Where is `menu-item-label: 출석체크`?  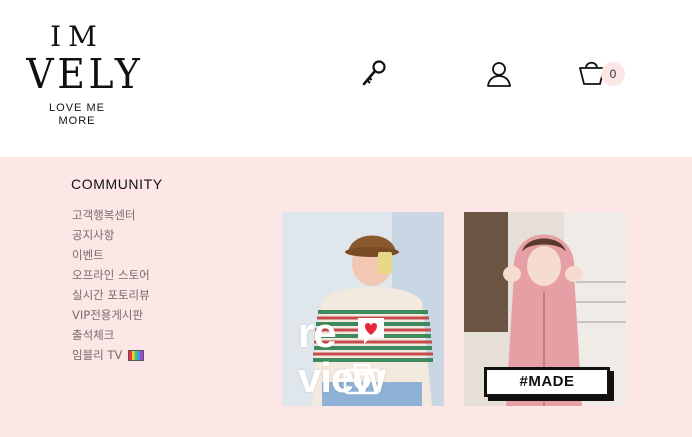 menu-item-label: 출석체크 is located at coordinates (93, 335).